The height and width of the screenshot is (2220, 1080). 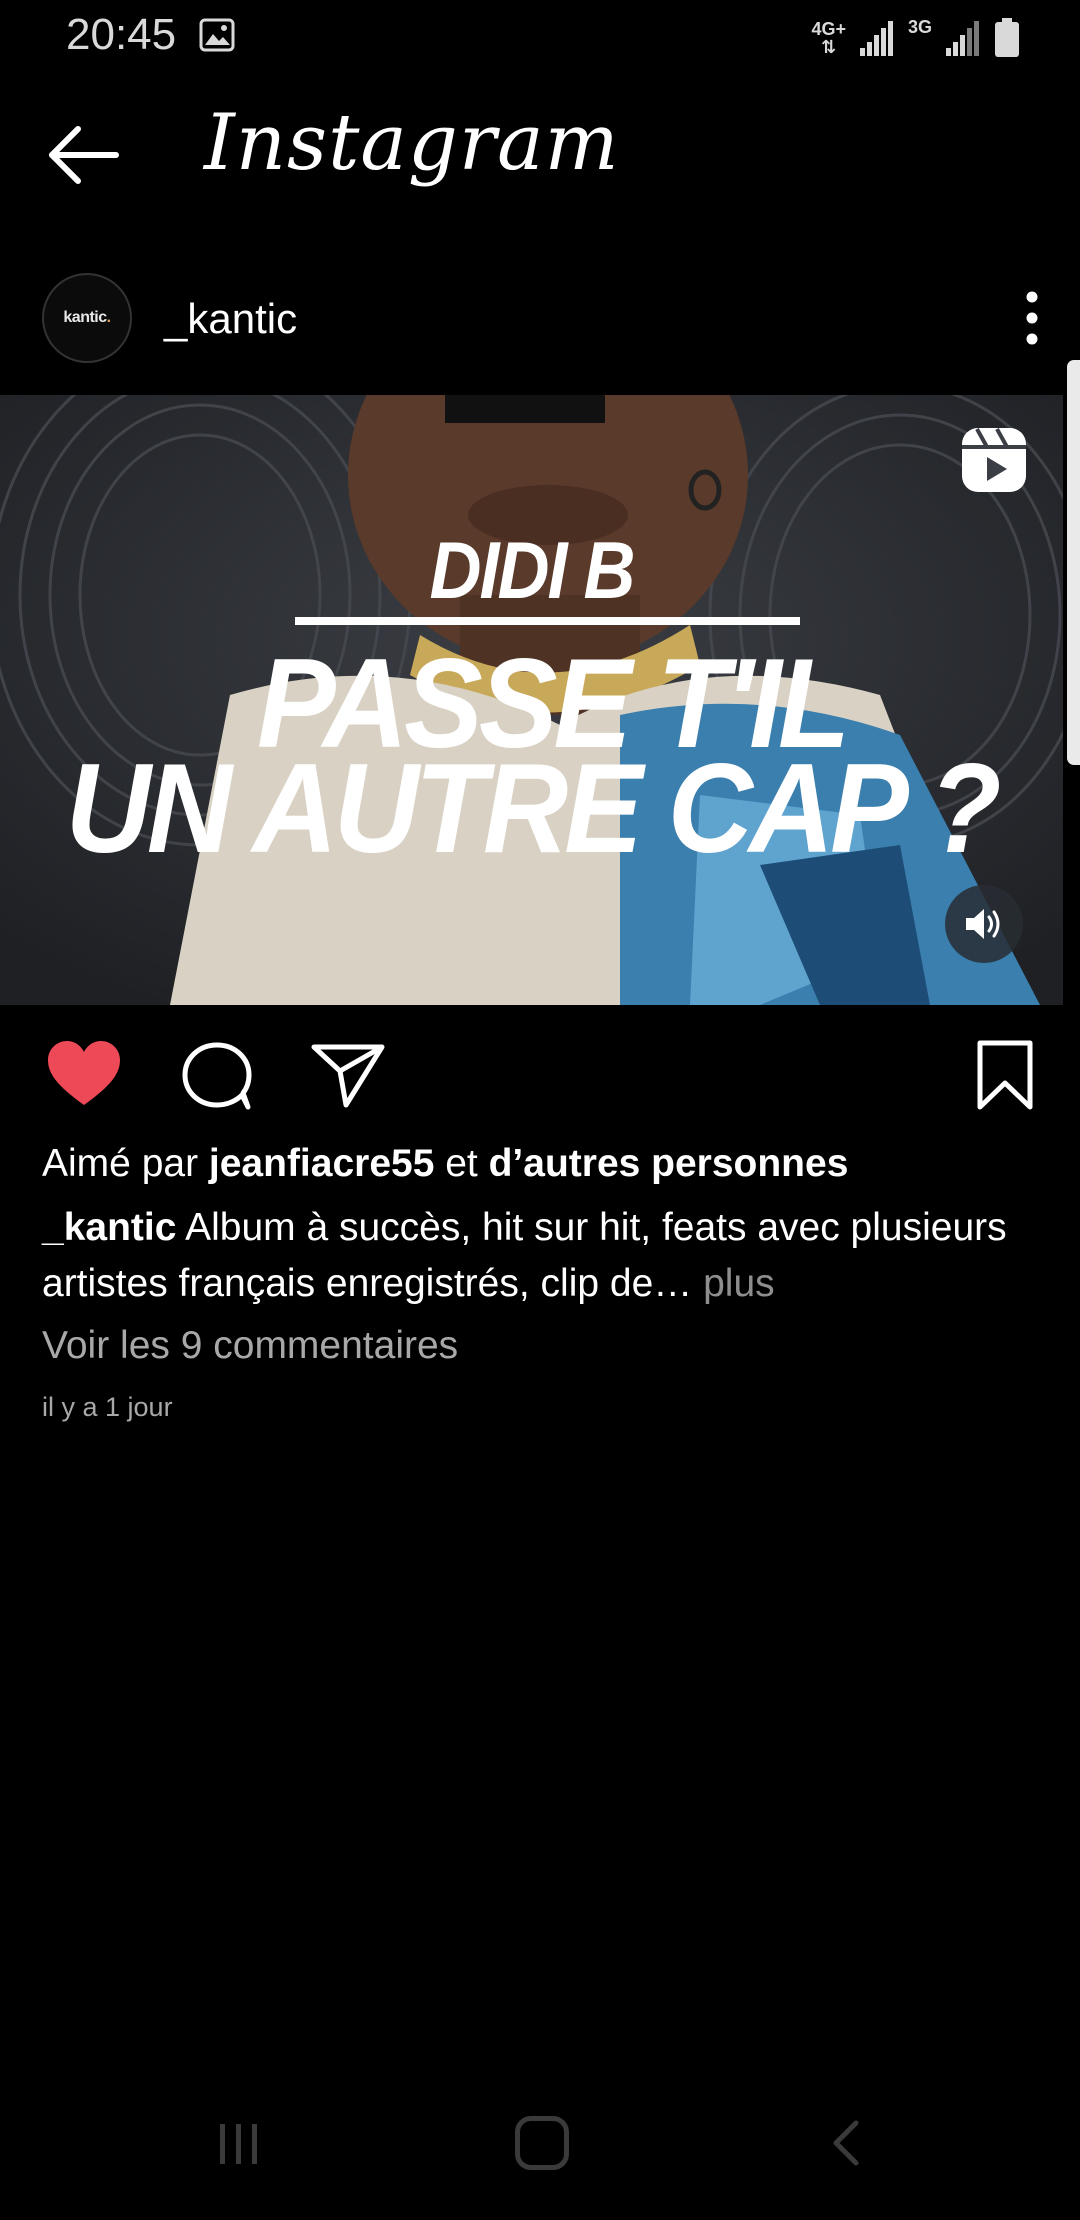 I want to click on volume-icon, so click(x=983, y=924).